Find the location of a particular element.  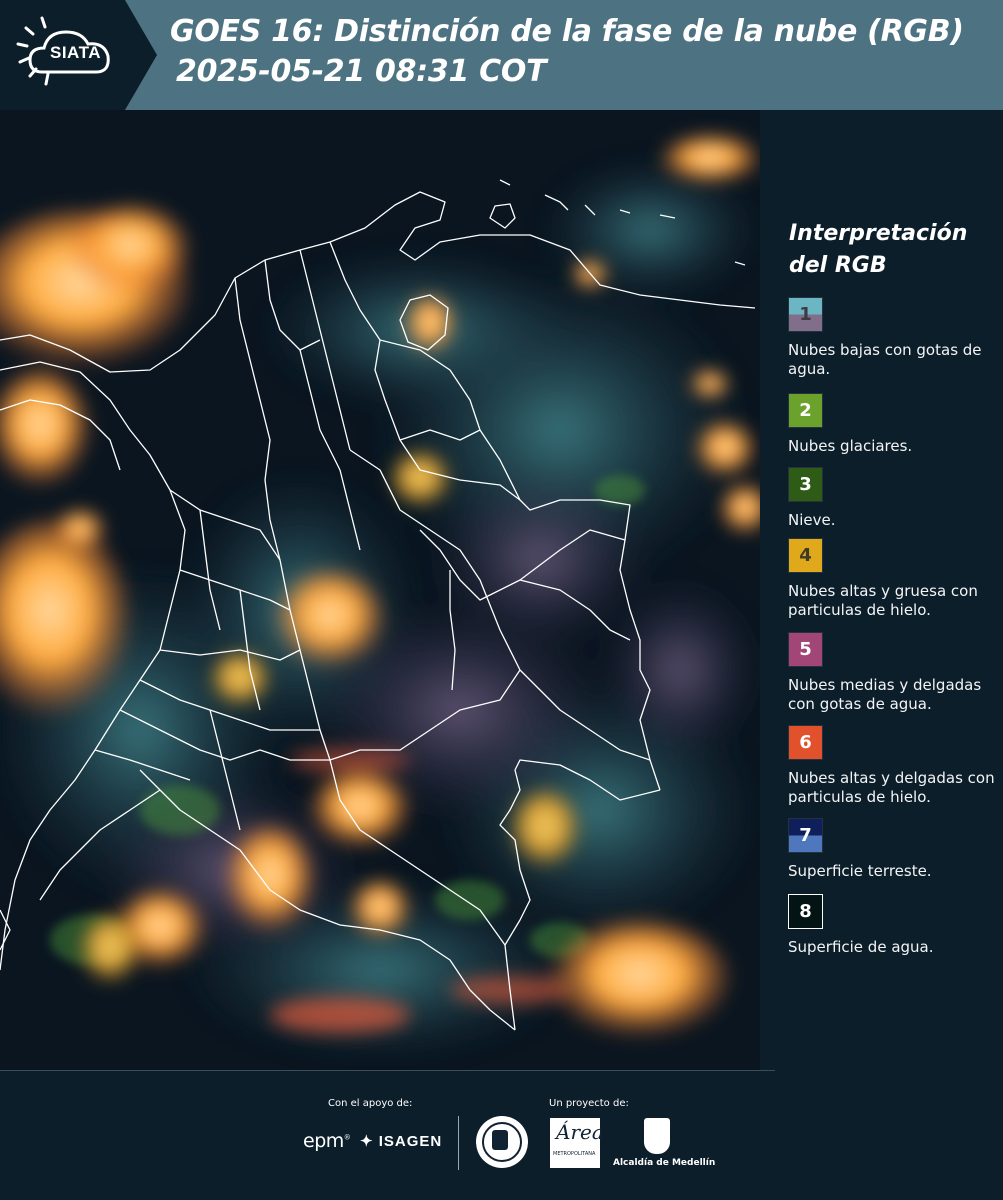

isagen-logo: ✦ ISAGEN is located at coordinates (401, 1141).